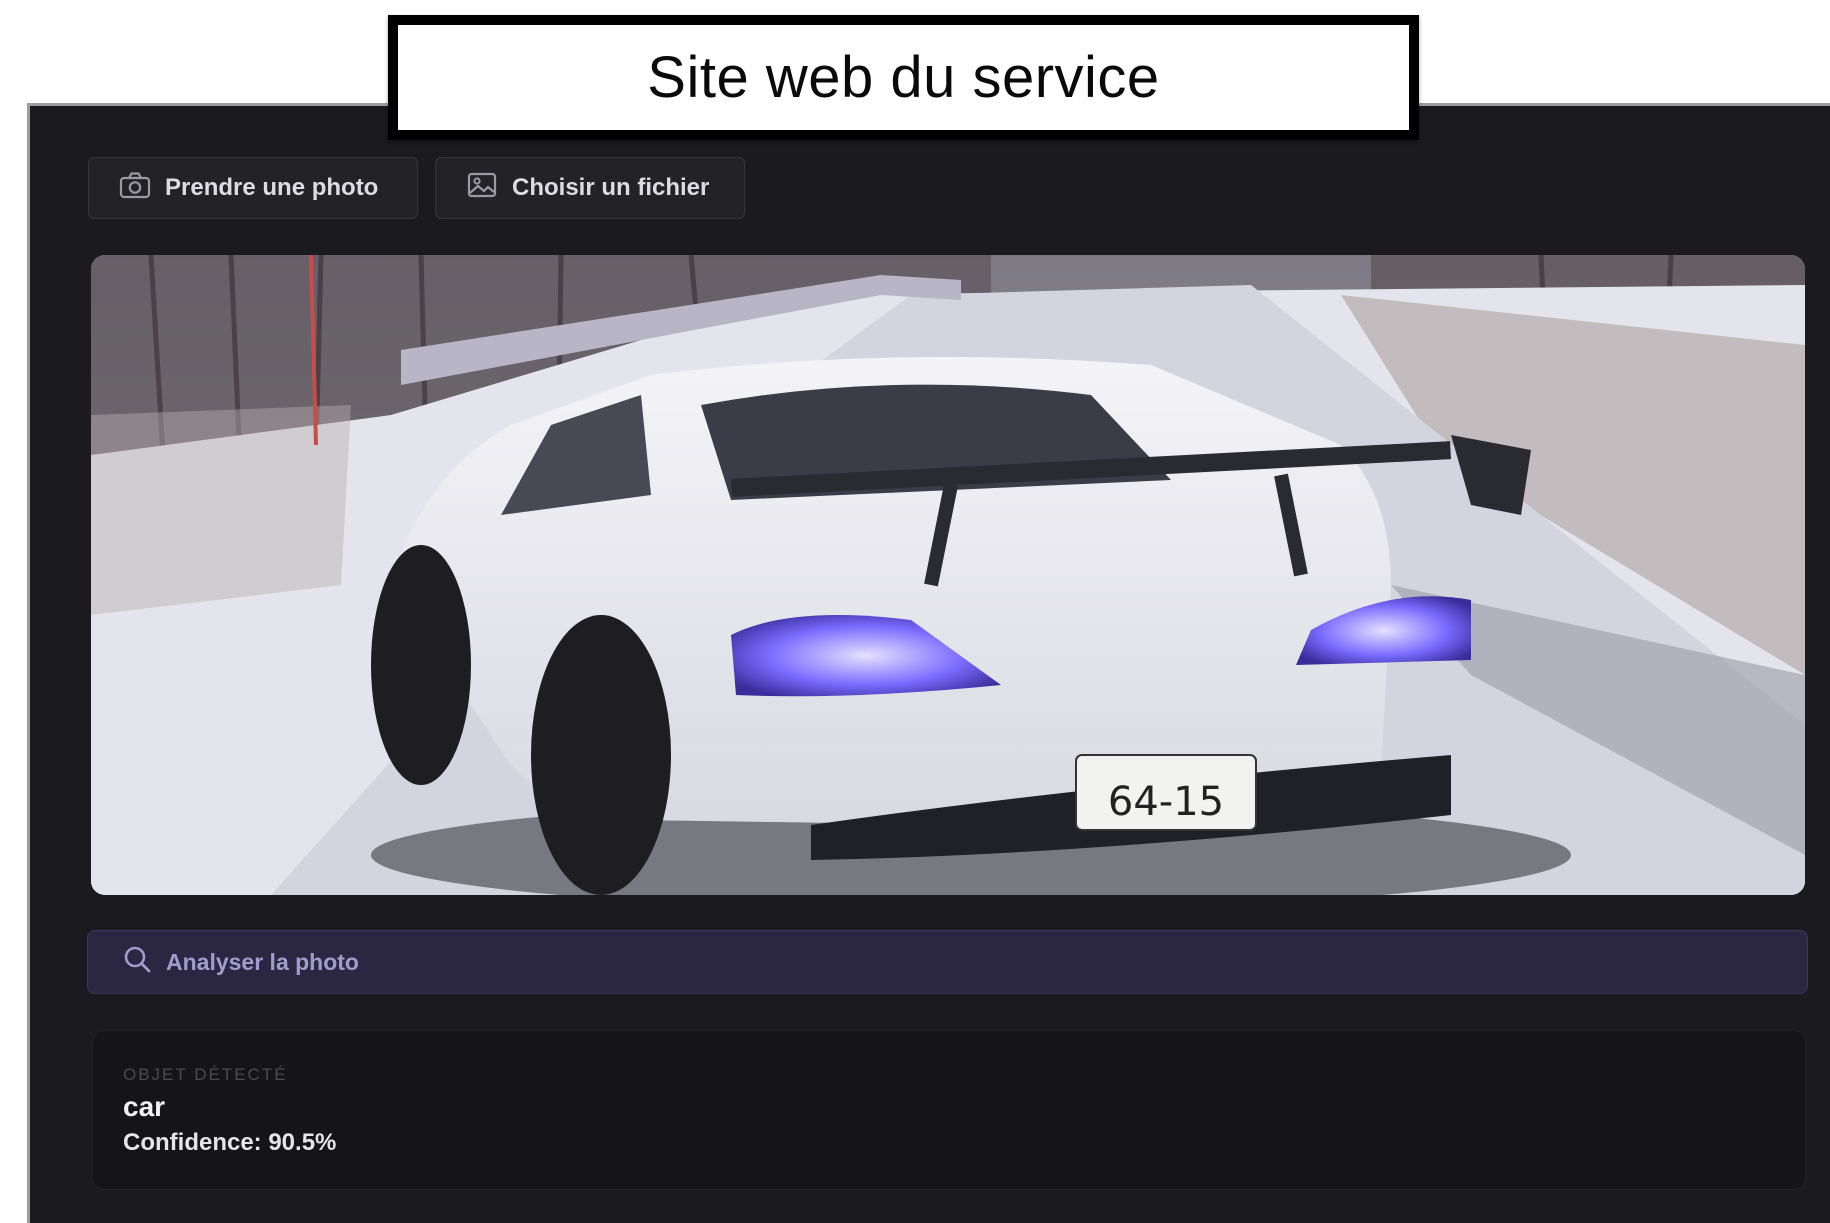  I want to click on detected-class: car, so click(144, 1106).